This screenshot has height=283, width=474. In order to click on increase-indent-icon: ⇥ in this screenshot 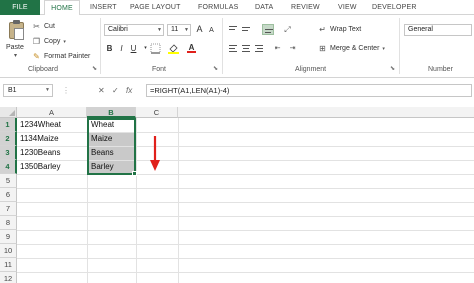, I will do `click(292, 48)`.